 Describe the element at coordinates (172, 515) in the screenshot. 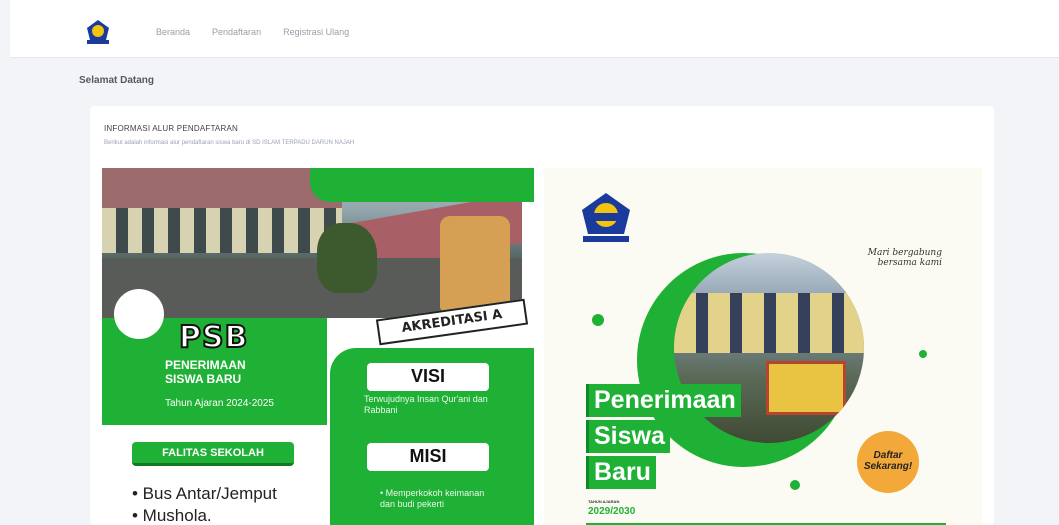

I see `list-item: • Mushola.` at that location.